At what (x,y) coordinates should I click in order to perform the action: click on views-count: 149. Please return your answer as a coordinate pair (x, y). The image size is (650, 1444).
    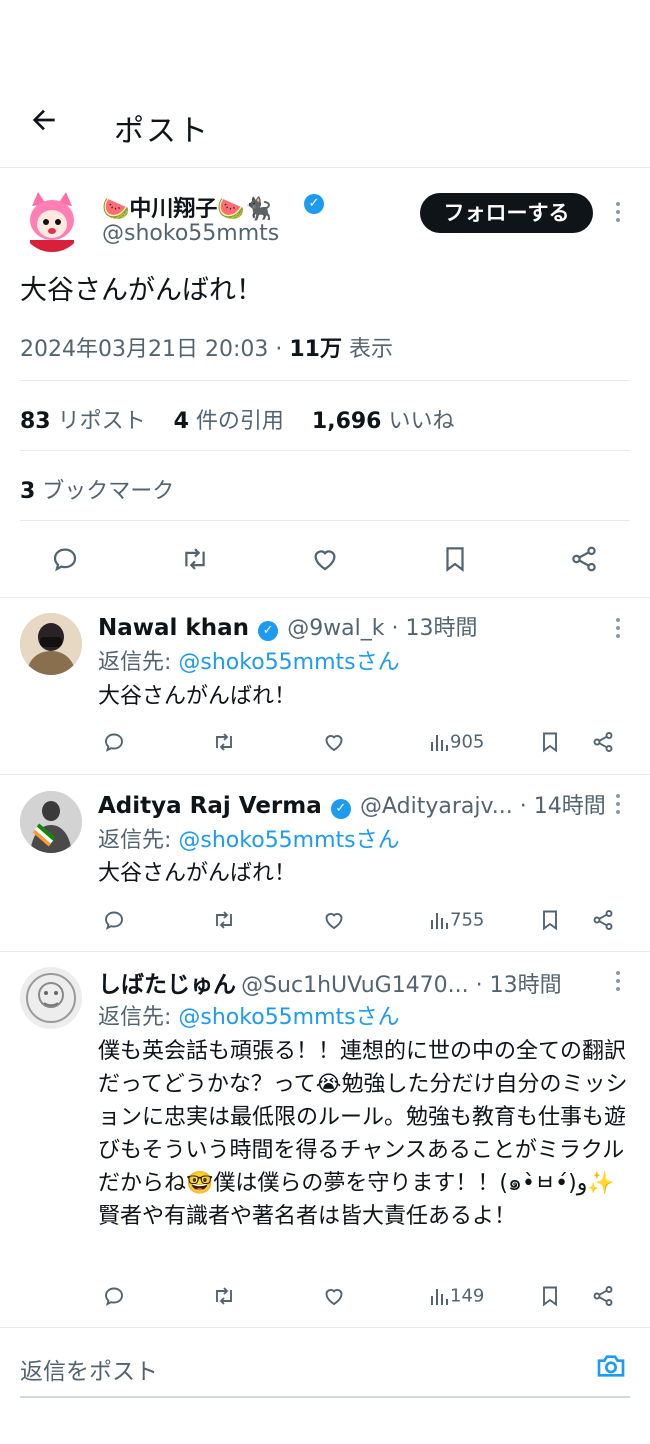
    Looking at the image, I should click on (467, 1296).